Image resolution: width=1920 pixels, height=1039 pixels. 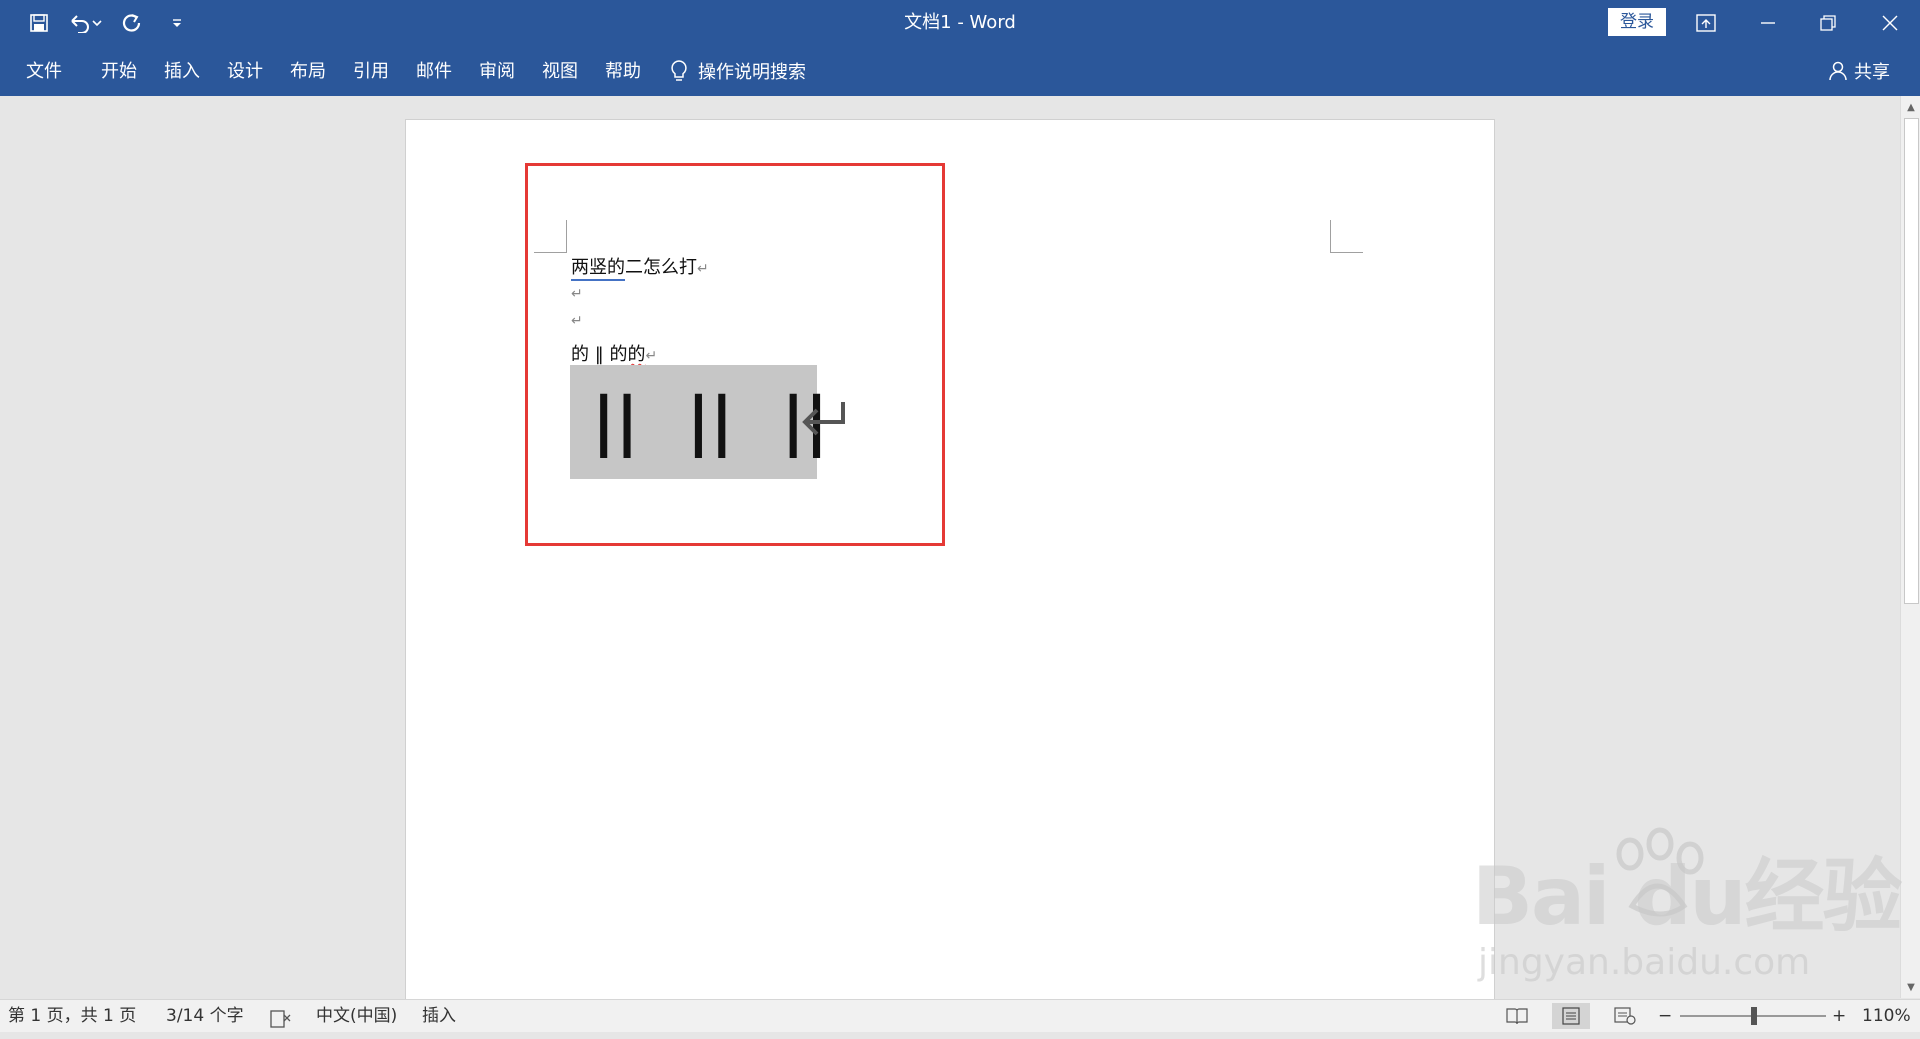 I want to click on crop-mark-top-right, so click(x=1346, y=236).